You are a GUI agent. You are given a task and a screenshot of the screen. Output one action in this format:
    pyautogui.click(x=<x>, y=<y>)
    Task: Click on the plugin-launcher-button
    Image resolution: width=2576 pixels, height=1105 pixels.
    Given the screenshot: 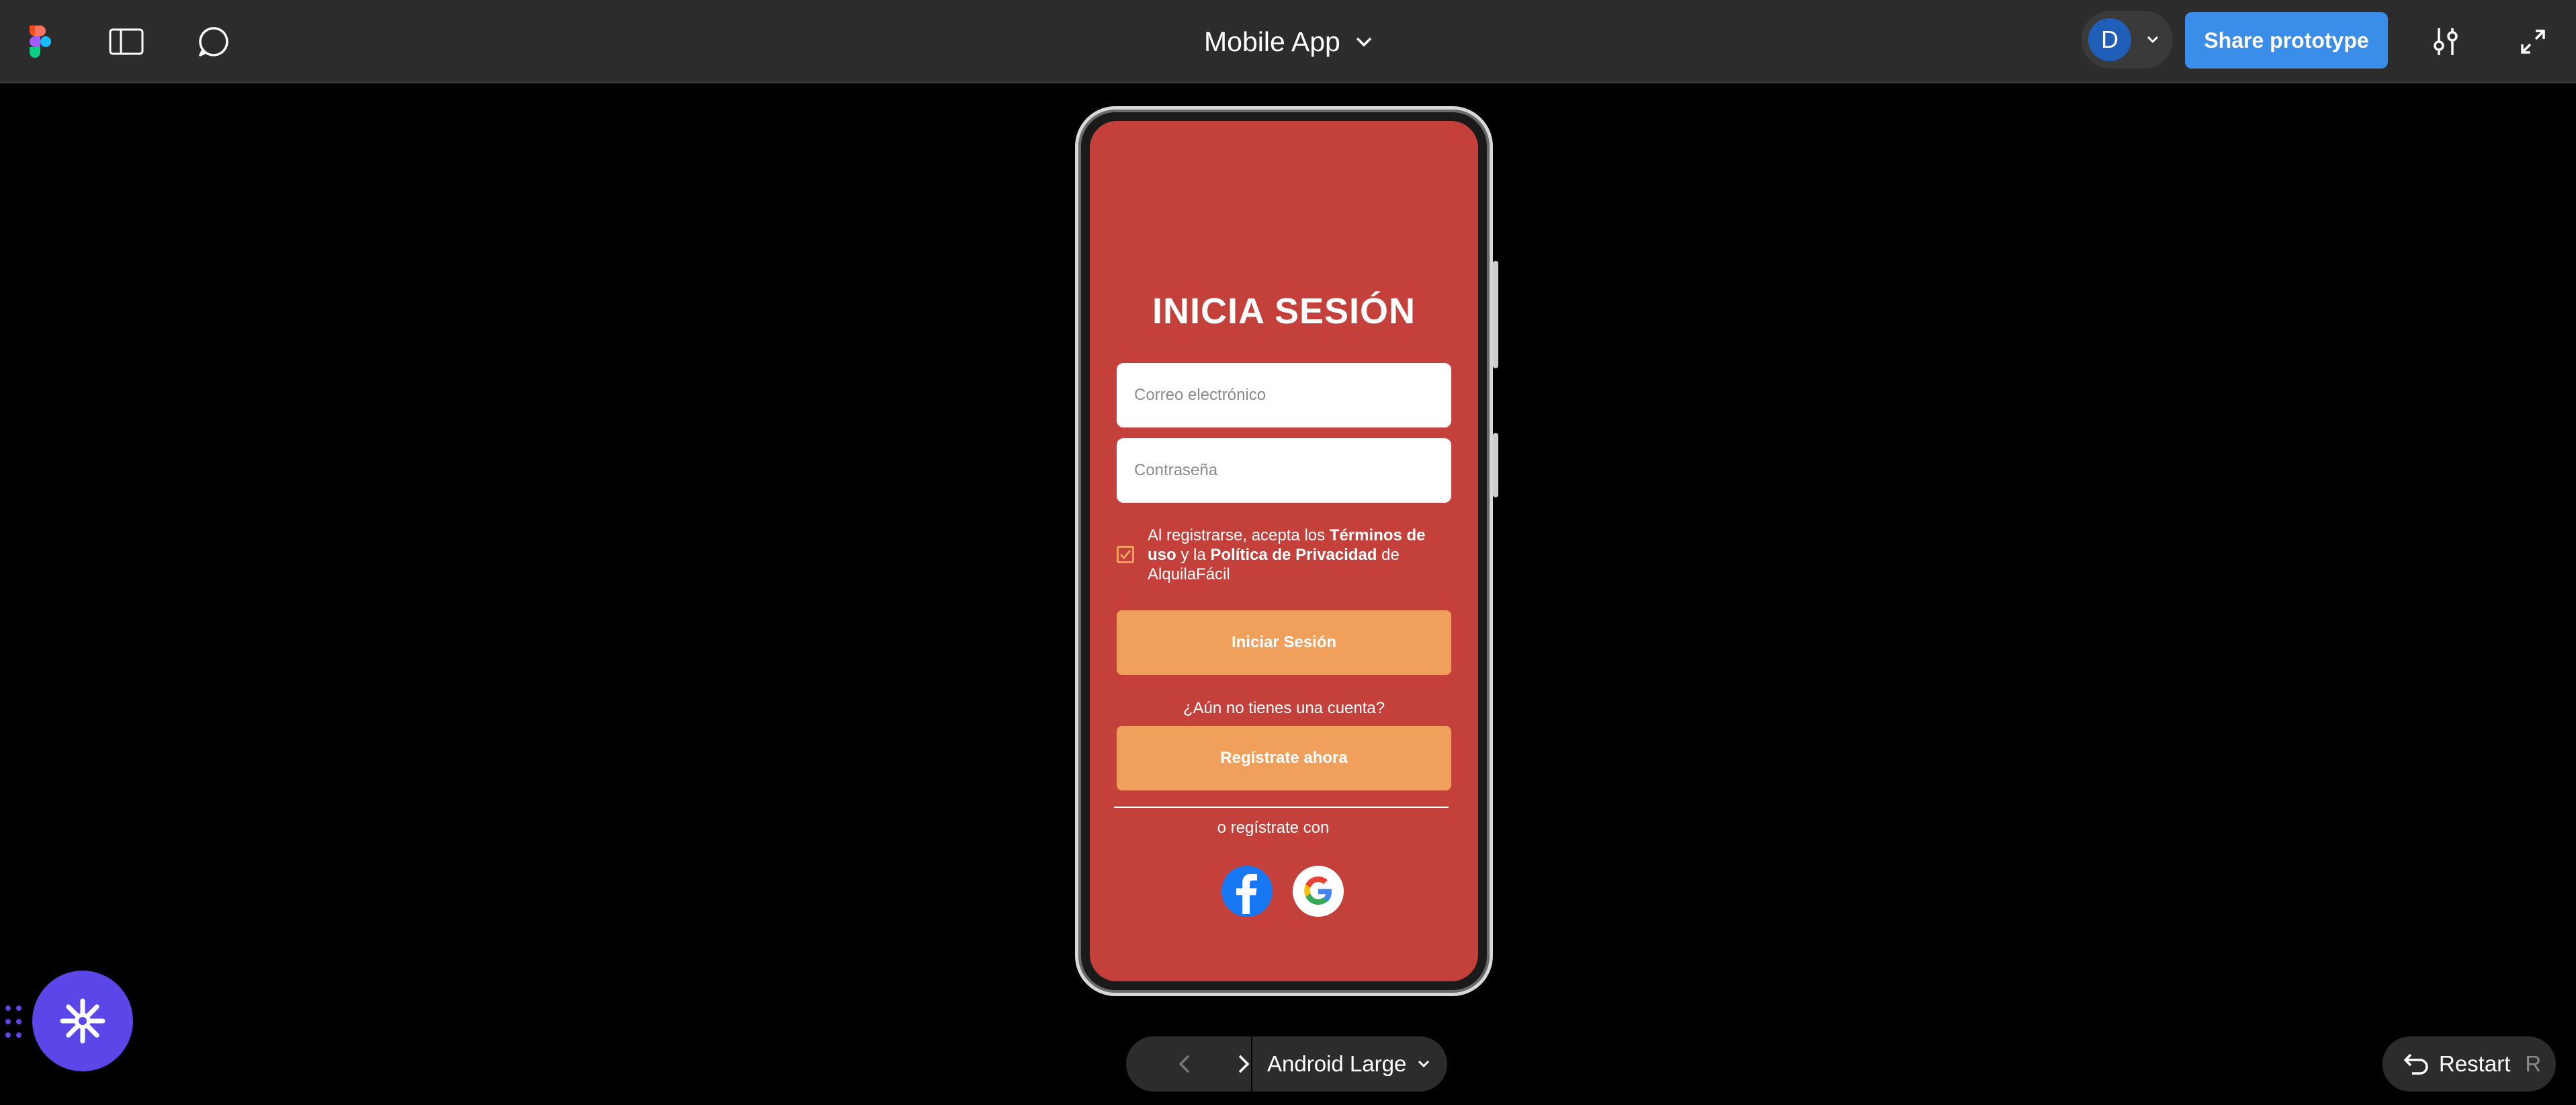 What is the action you would take?
    pyautogui.click(x=82, y=1021)
    